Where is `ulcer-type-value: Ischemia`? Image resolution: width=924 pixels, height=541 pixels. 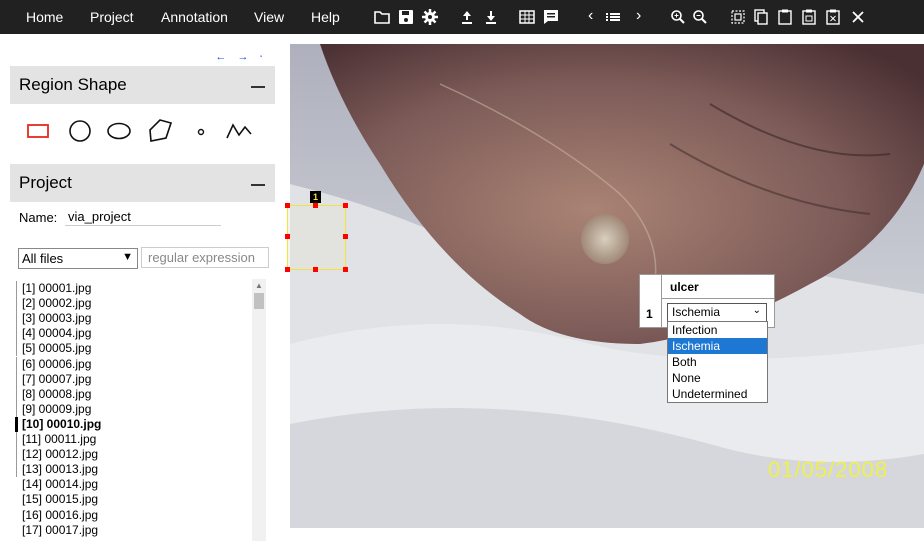 ulcer-type-value: Ischemia is located at coordinates (696, 312).